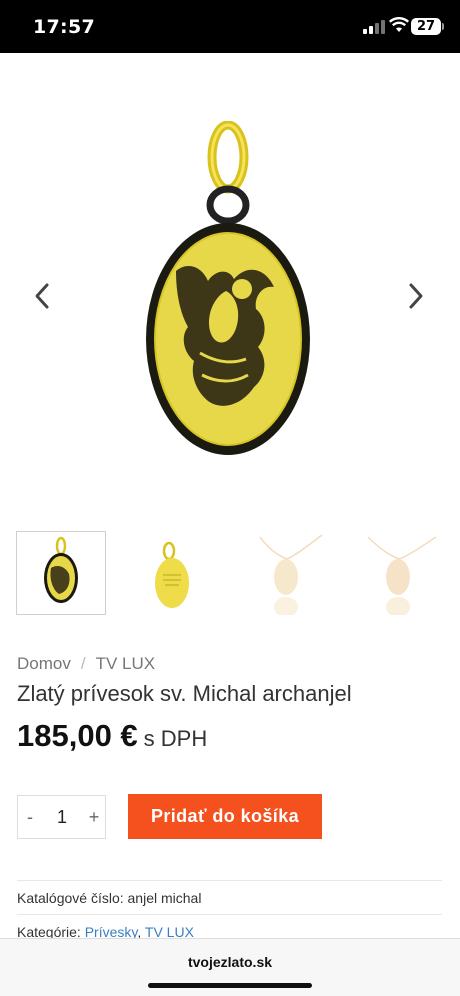  I want to click on pendant-front-thumb-icon, so click(61, 569).